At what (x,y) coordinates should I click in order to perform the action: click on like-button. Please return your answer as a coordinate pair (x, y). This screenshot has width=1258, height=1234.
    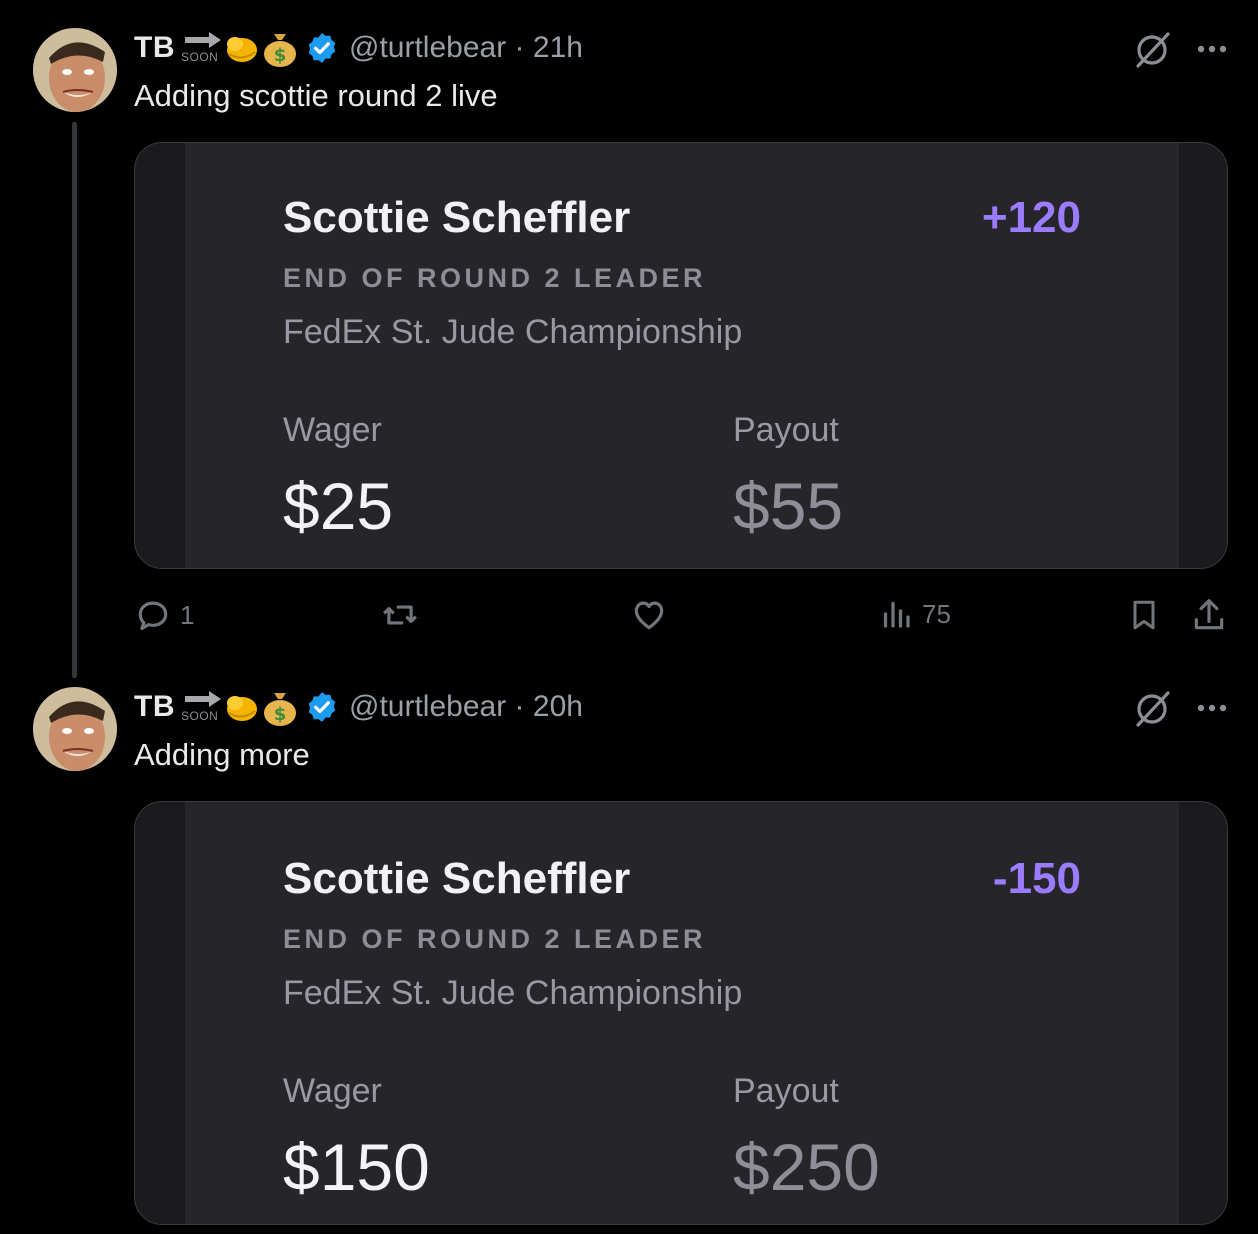
    Looking at the image, I should click on (649, 615).